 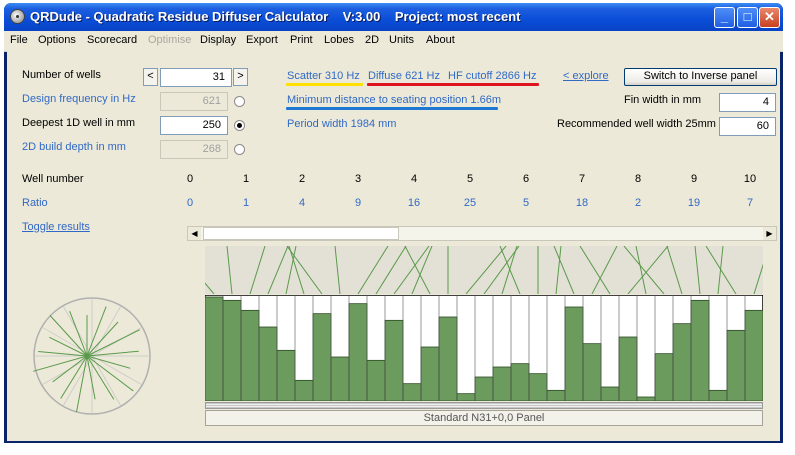 What do you see at coordinates (484, 405) in the screenshot?
I see `panel-base` at bounding box center [484, 405].